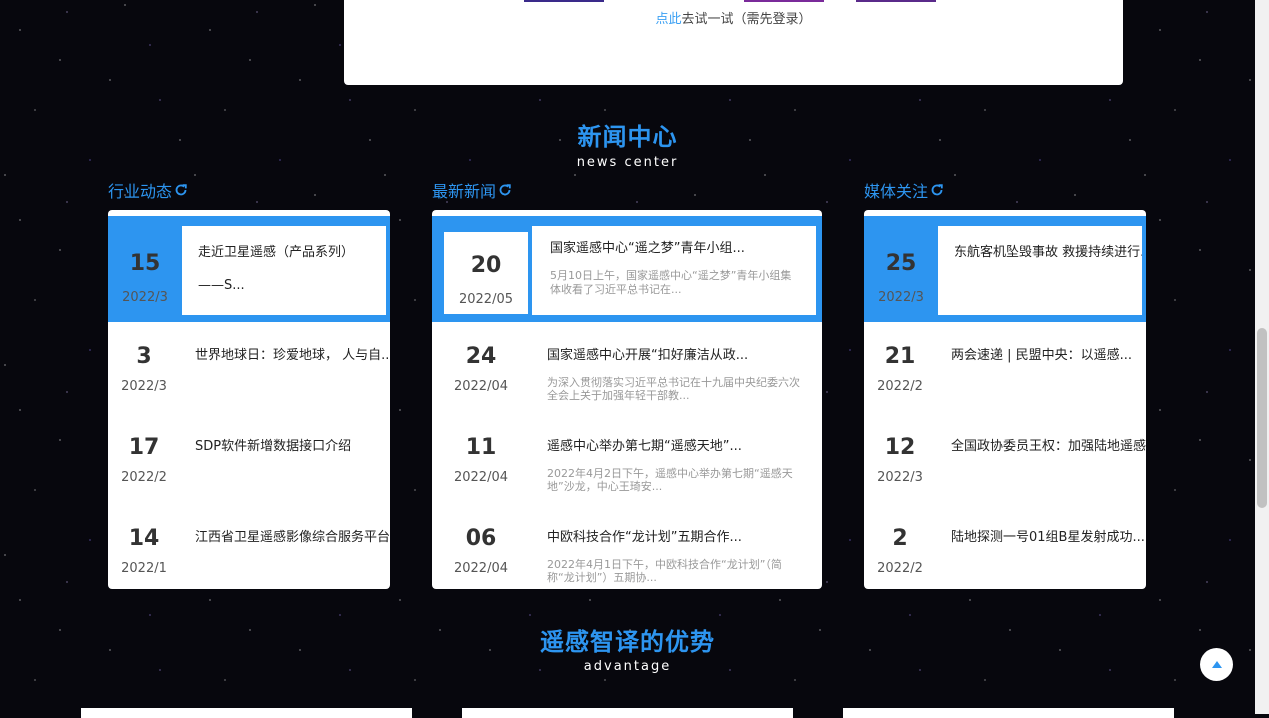 This screenshot has width=1269, height=718. Describe the element at coordinates (249, 472) in the screenshot. I see `list-item: 17 2022/2 SDP软件新增数据接口介绍` at that location.